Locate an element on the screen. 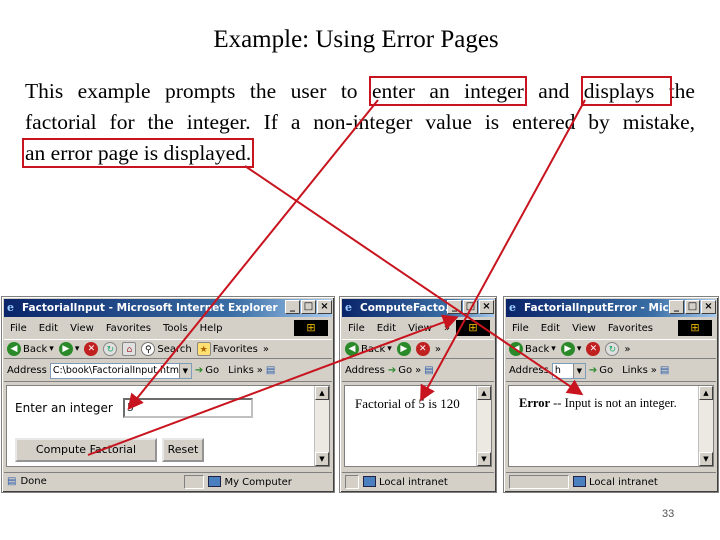 This screenshot has width=720, height=540. status-cell is located at coordinates (194, 481).